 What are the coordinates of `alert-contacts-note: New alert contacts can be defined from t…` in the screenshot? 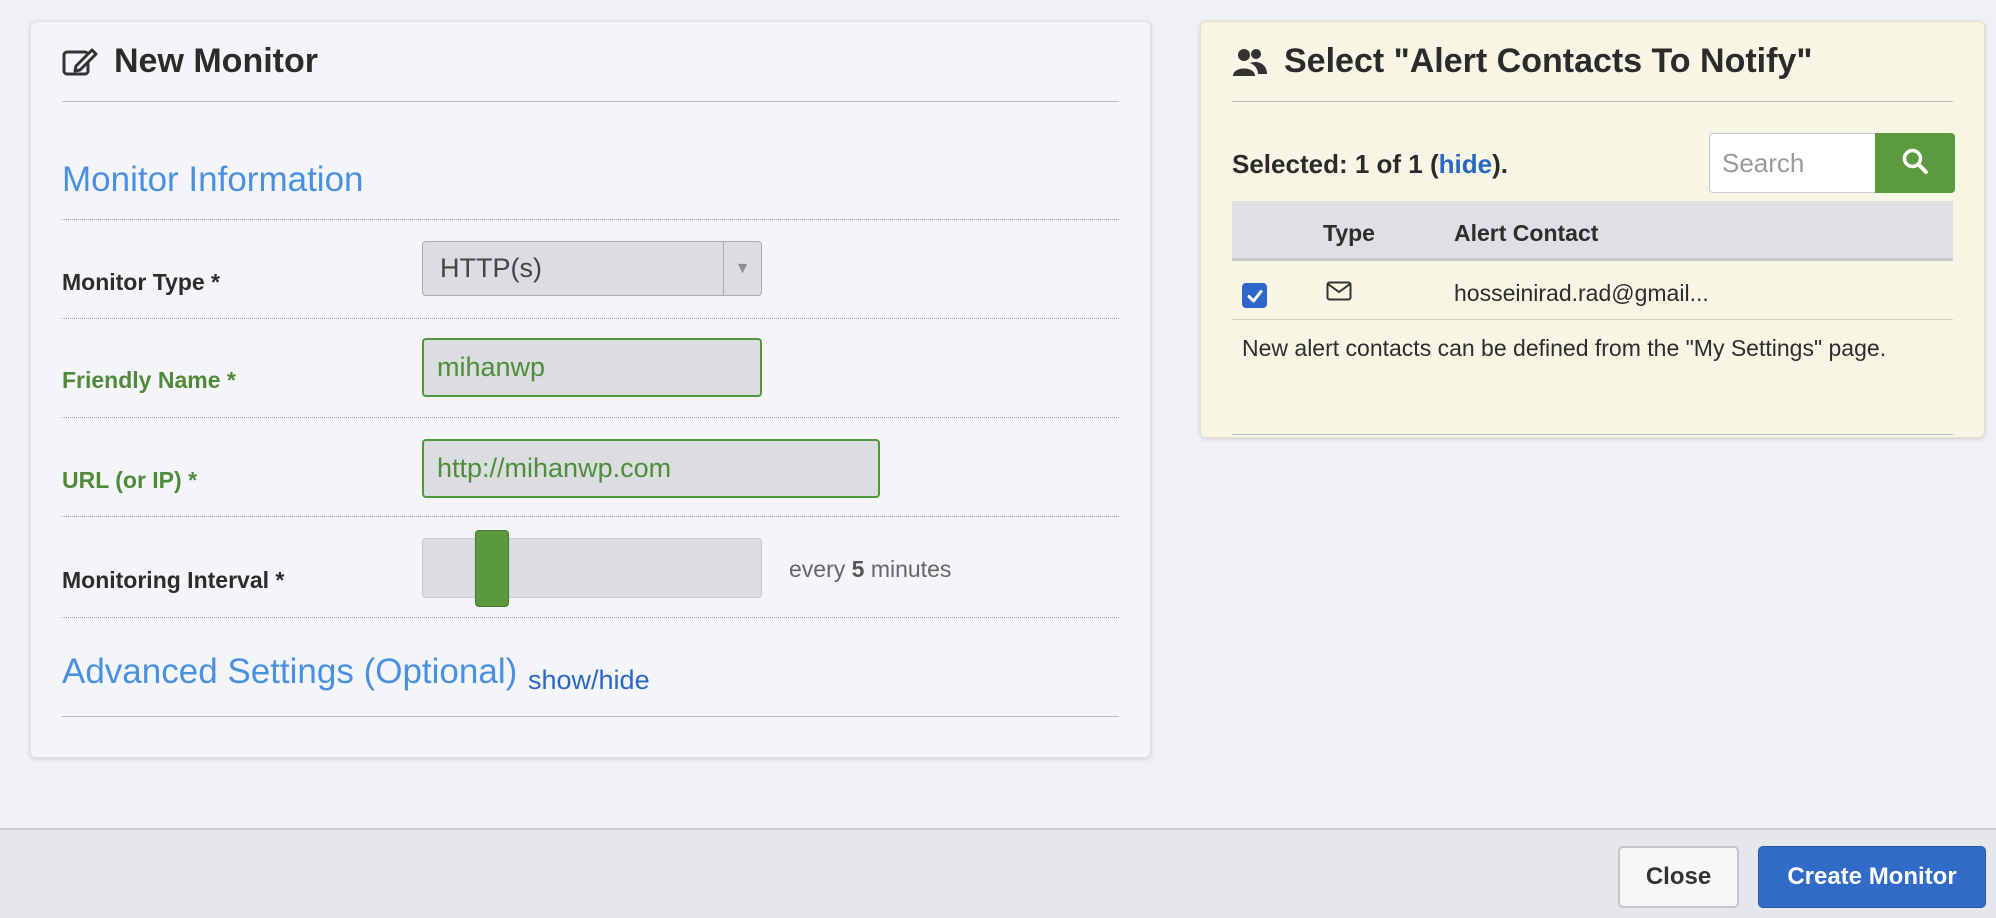 It's located at (1564, 348).